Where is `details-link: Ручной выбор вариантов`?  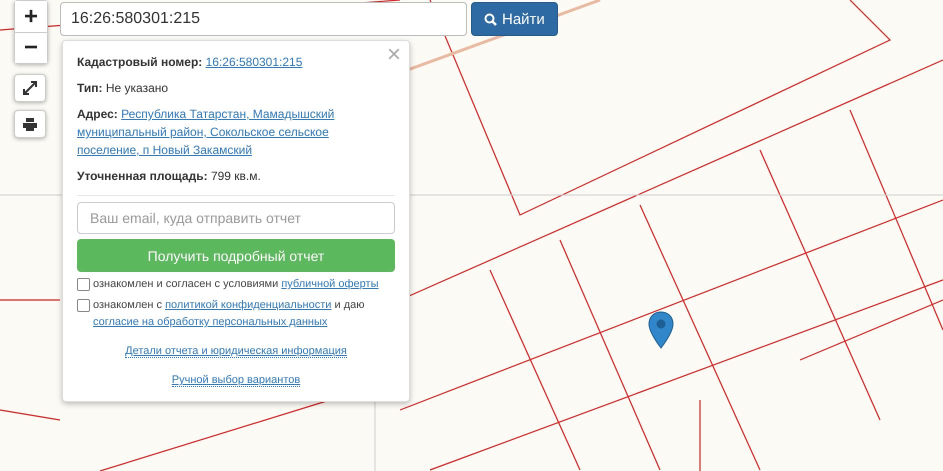
details-link: Ручной выбор вариантов is located at coordinates (236, 380).